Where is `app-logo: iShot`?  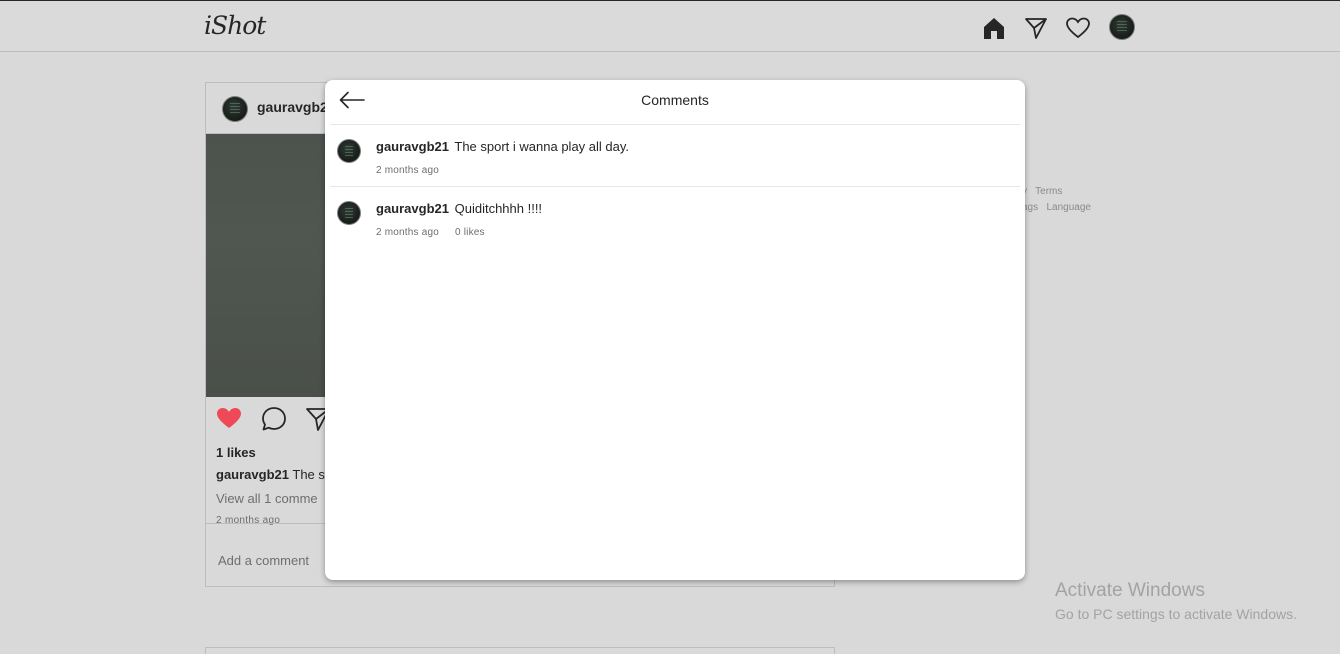
app-logo: iShot is located at coordinates (235, 25).